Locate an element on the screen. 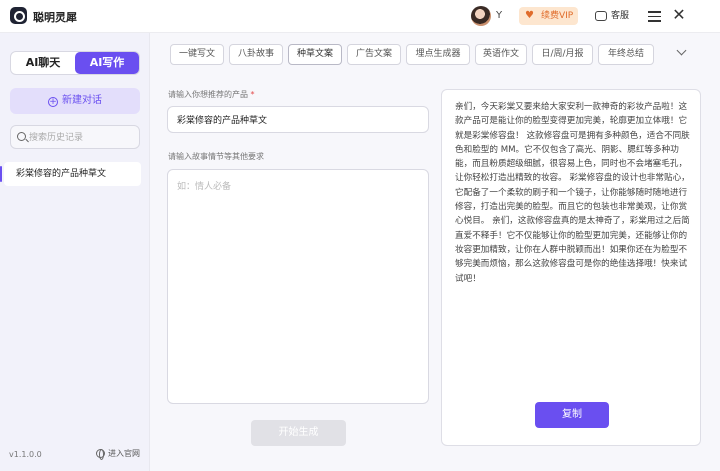 This screenshot has height=471, width=720. renew-vip-button: ♥ 续费VIP is located at coordinates (548, 16).